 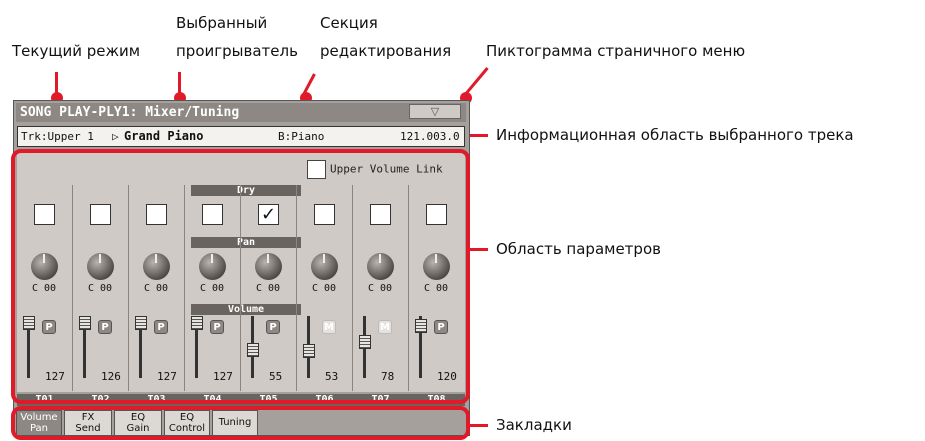 What do you see at coordinates (578, 249) in the screenshot?
I see `label-param-area: Область параметров` at bounding box center [578, 249].